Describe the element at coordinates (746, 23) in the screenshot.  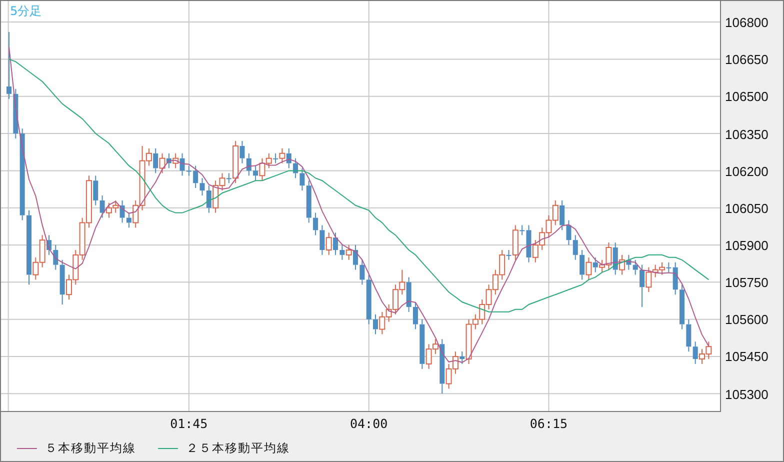
I see `price-axis-label: 106800` at that location.